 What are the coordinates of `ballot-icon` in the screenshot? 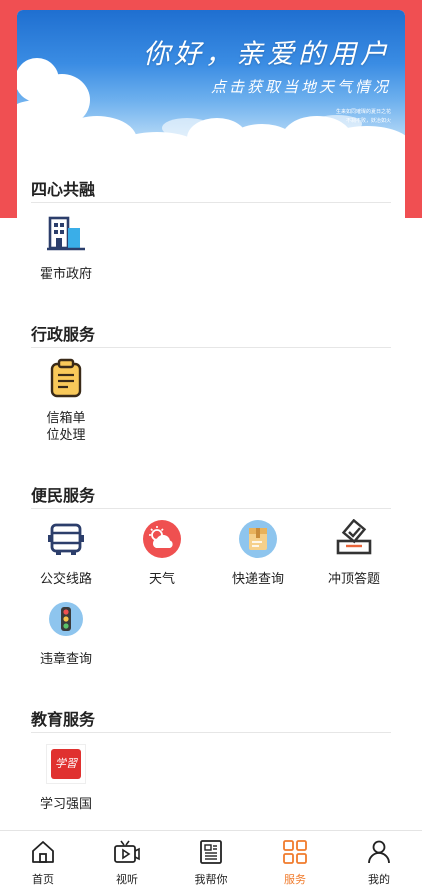 It's located at (354, 537).